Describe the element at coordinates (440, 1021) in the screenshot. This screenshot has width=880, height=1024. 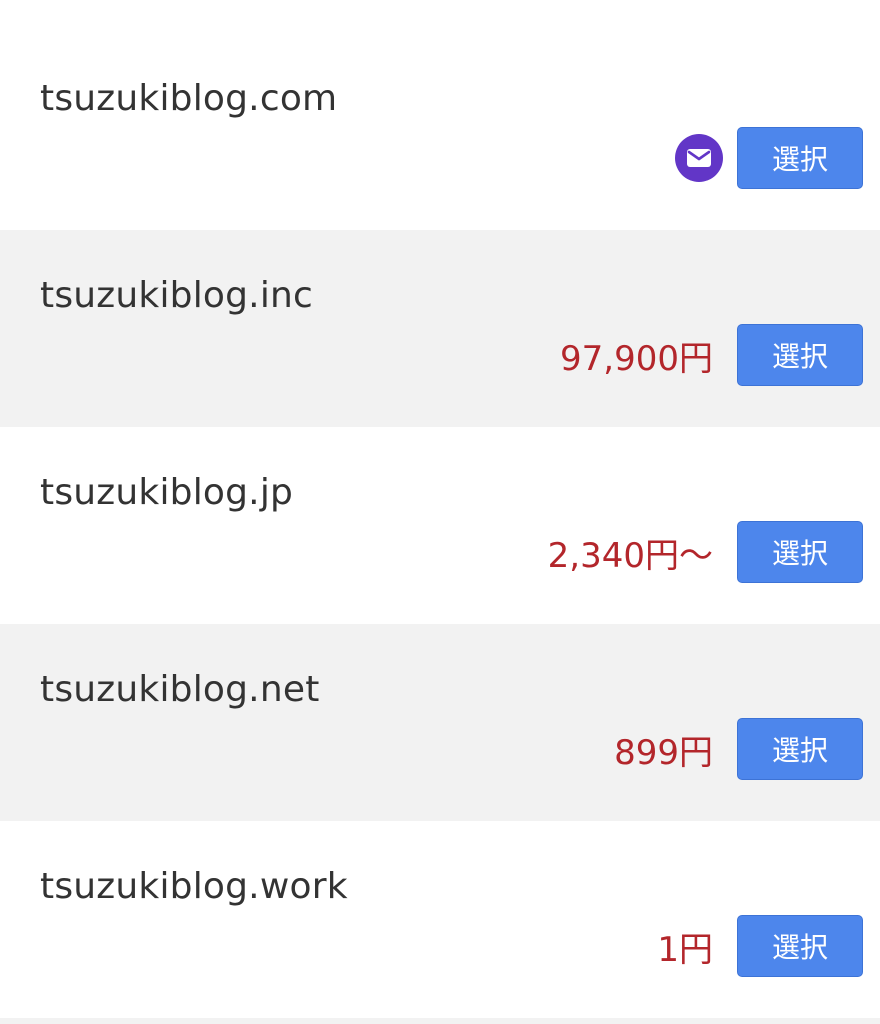
I see `next-row-edge` at that location.